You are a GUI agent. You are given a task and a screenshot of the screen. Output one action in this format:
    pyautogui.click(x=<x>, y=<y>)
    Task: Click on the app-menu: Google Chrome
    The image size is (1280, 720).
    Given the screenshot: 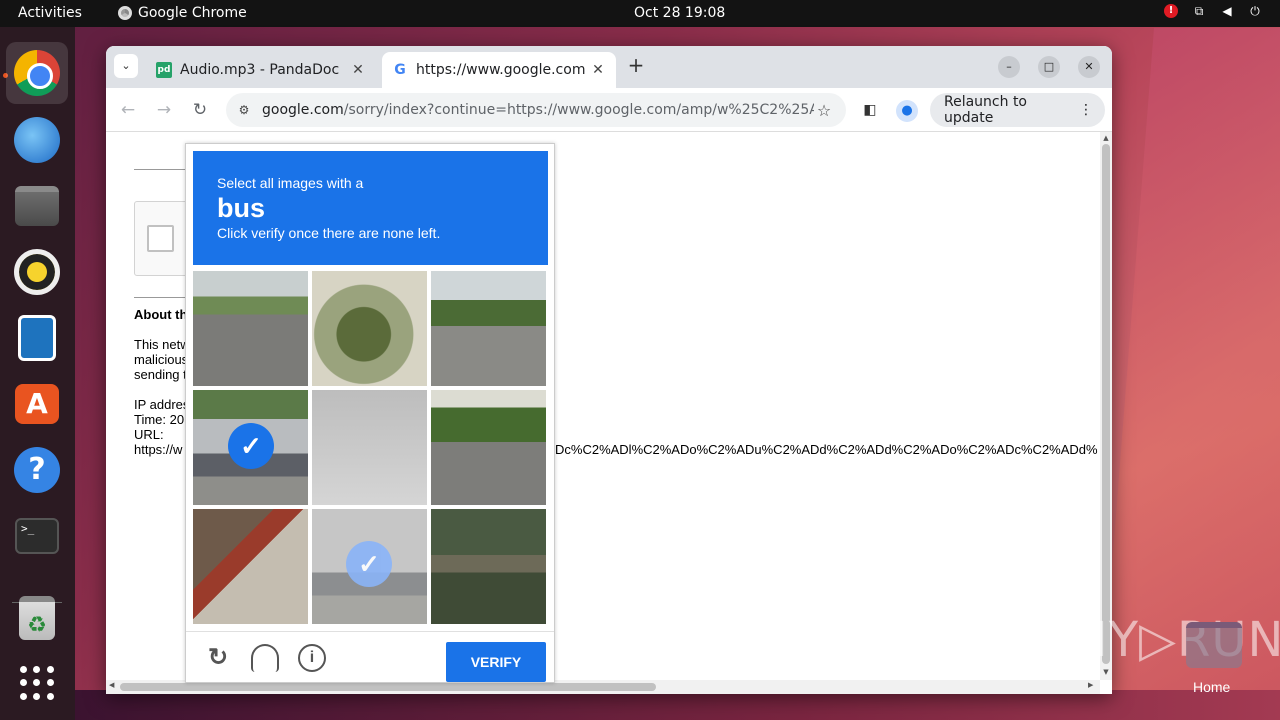 What is the action you would take?
    pyautogui.click(x=182, y=13)
    